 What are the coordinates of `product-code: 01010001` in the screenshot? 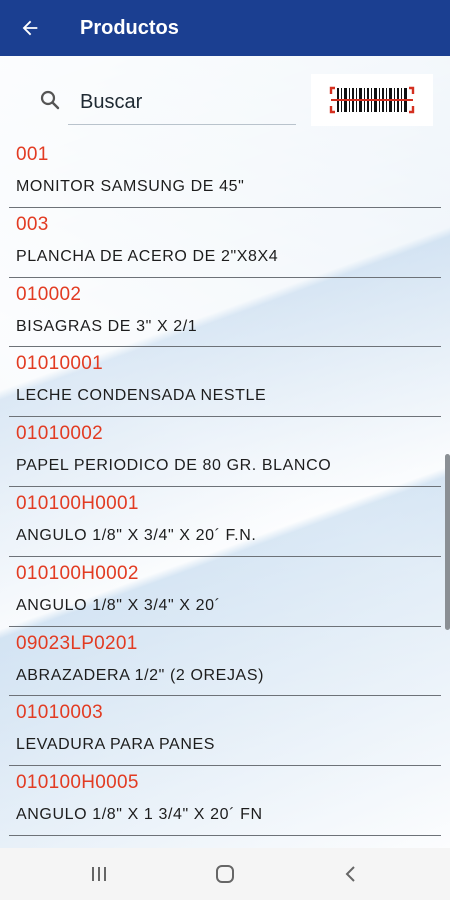 It's located at (59, 364).